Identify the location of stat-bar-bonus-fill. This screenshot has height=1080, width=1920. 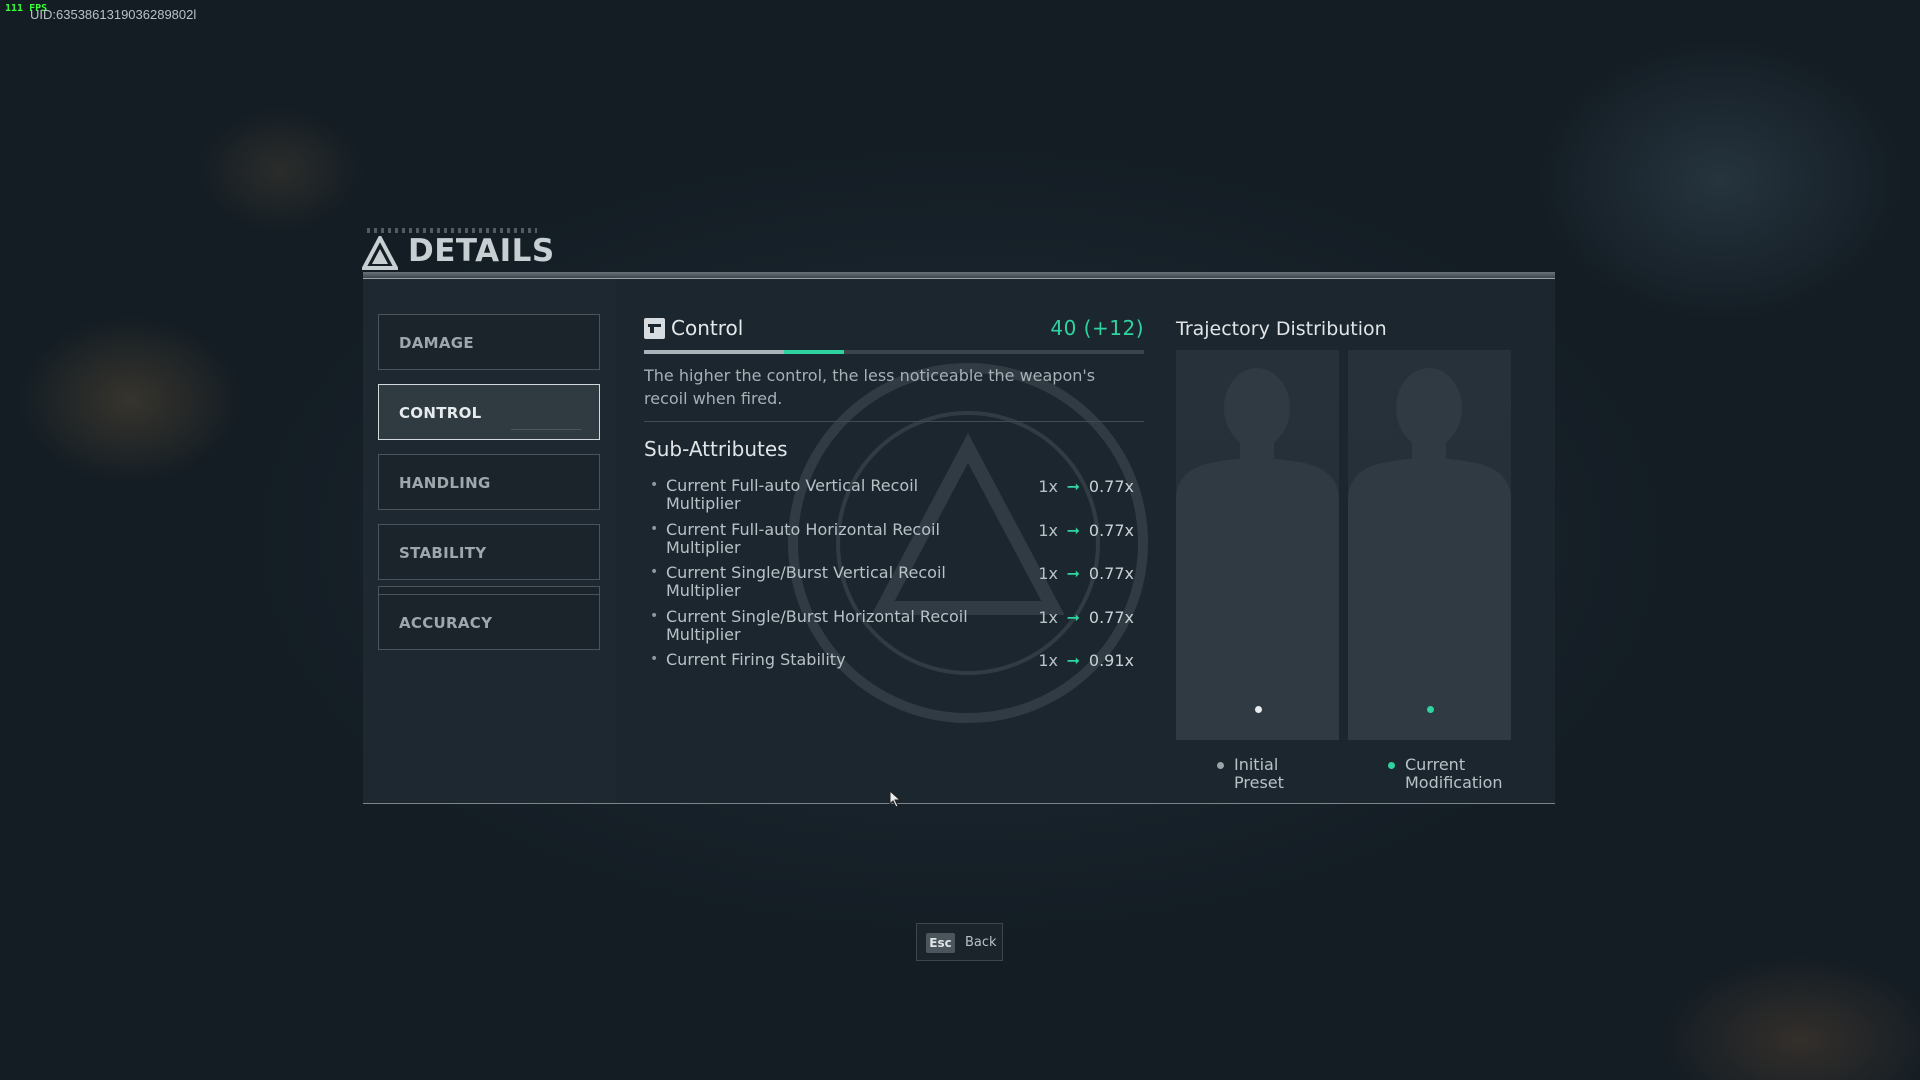
(814, 352).